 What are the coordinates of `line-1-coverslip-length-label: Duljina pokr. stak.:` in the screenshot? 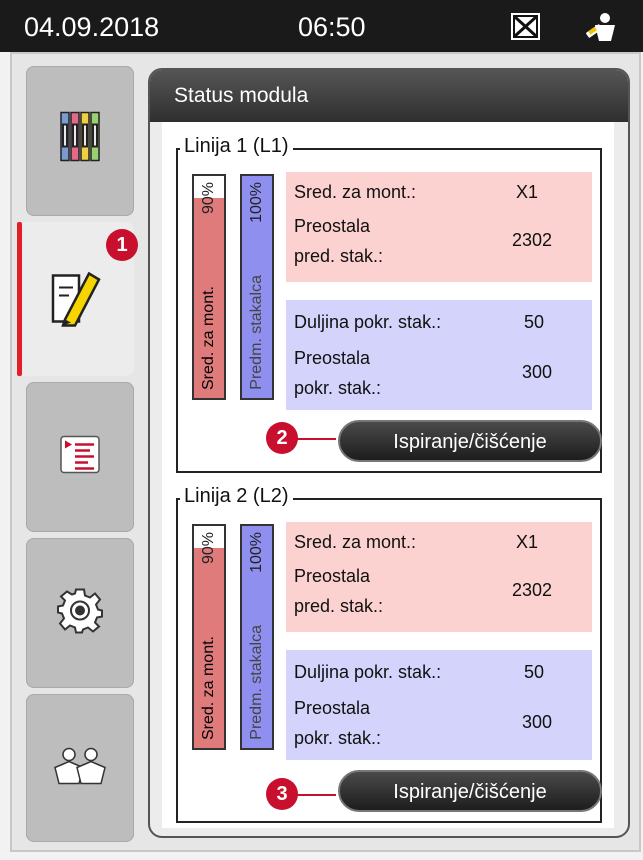 It's located at (368, 322).